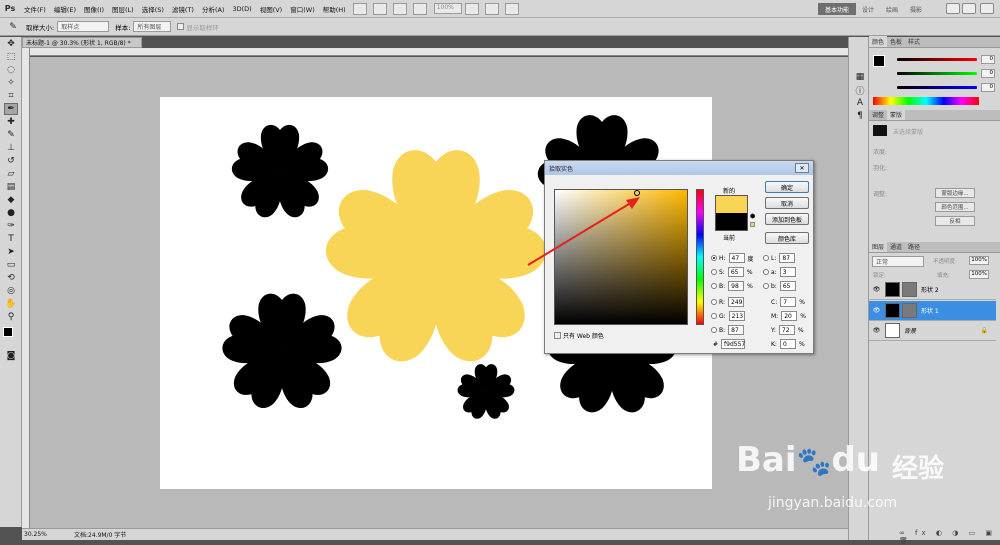 The width and height of the screenshot is (1000, 545). Describe the element at coordinates (914, 41) in the screenshot. I see `tab-styles: 样式` at that location.